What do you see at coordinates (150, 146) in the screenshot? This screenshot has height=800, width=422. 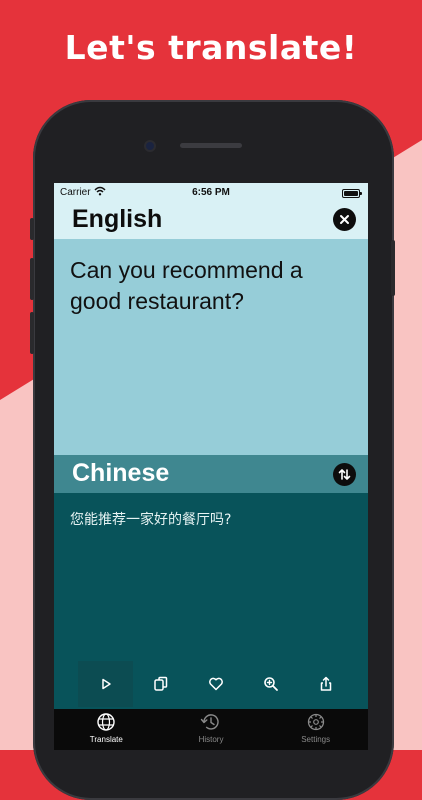 I see `front-camera` at bounding box center [150, 146].